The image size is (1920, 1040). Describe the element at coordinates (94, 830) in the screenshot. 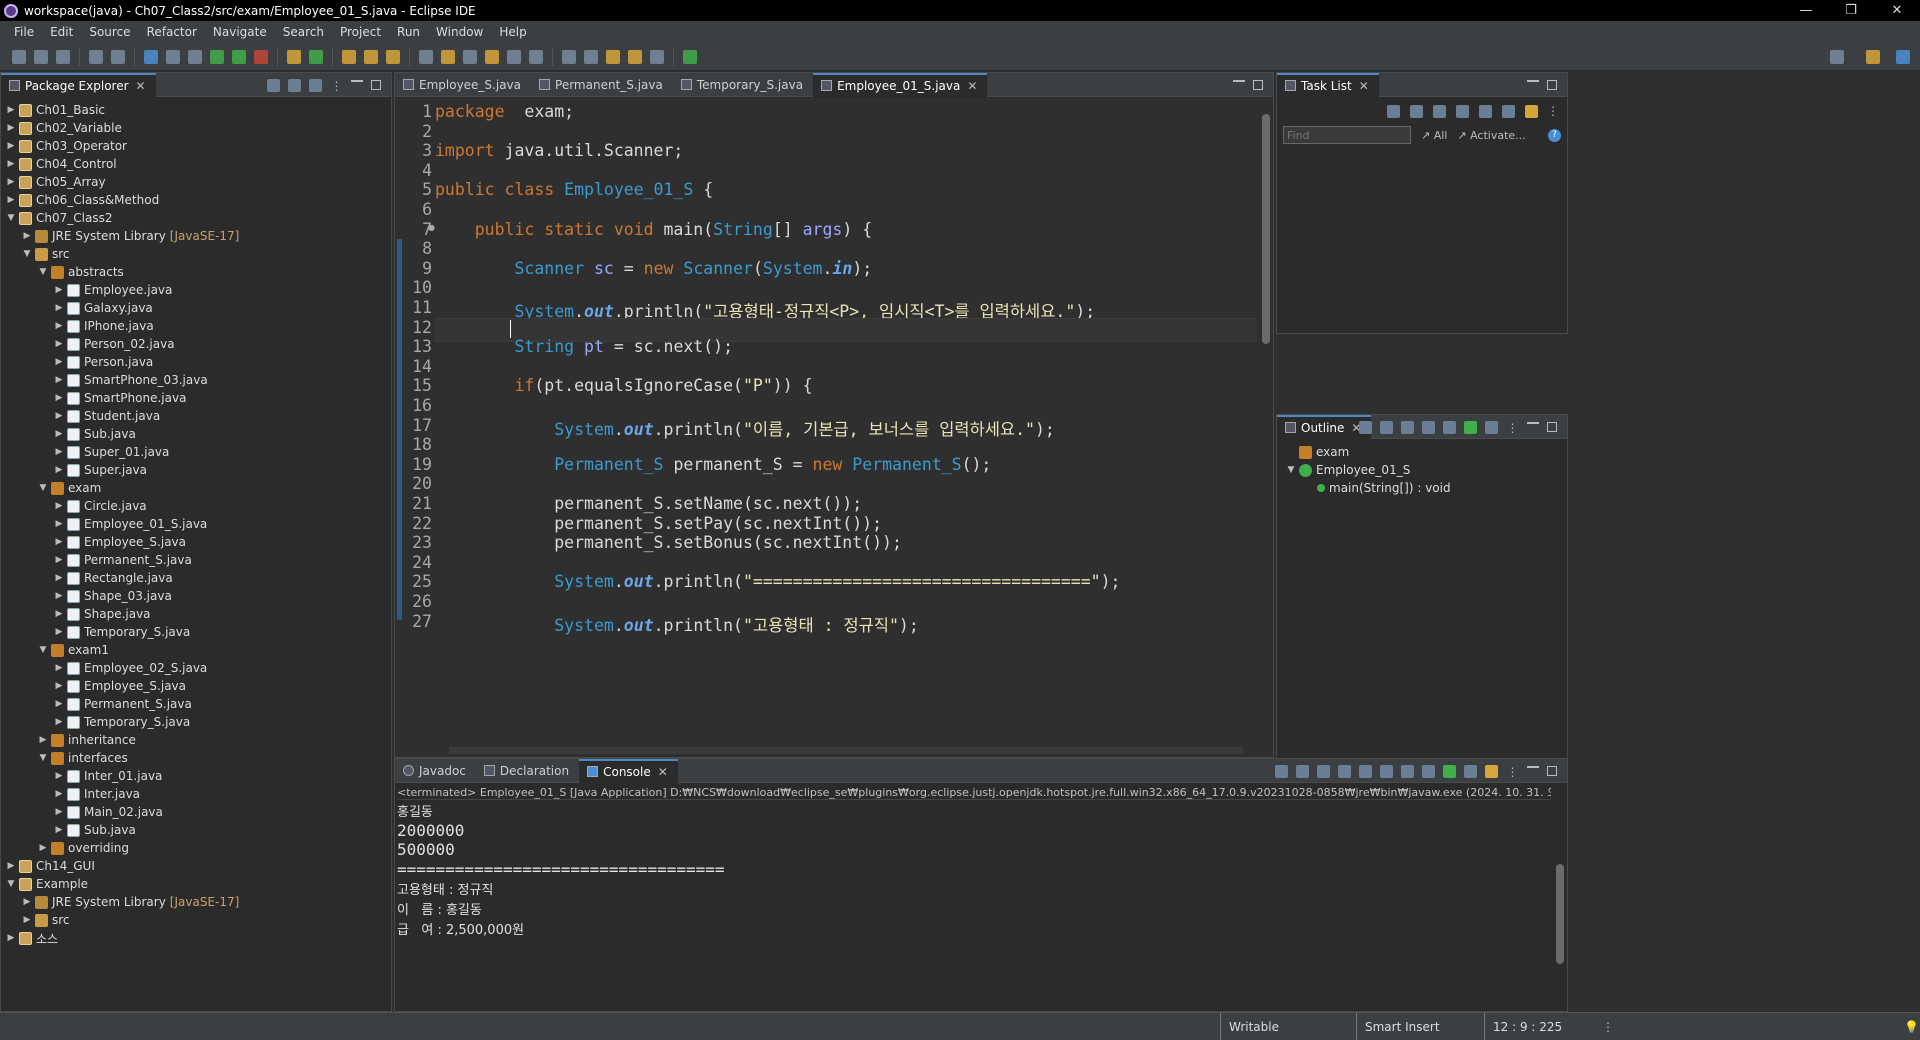

I see `tree-item: ▶ Sub.java` at that location.